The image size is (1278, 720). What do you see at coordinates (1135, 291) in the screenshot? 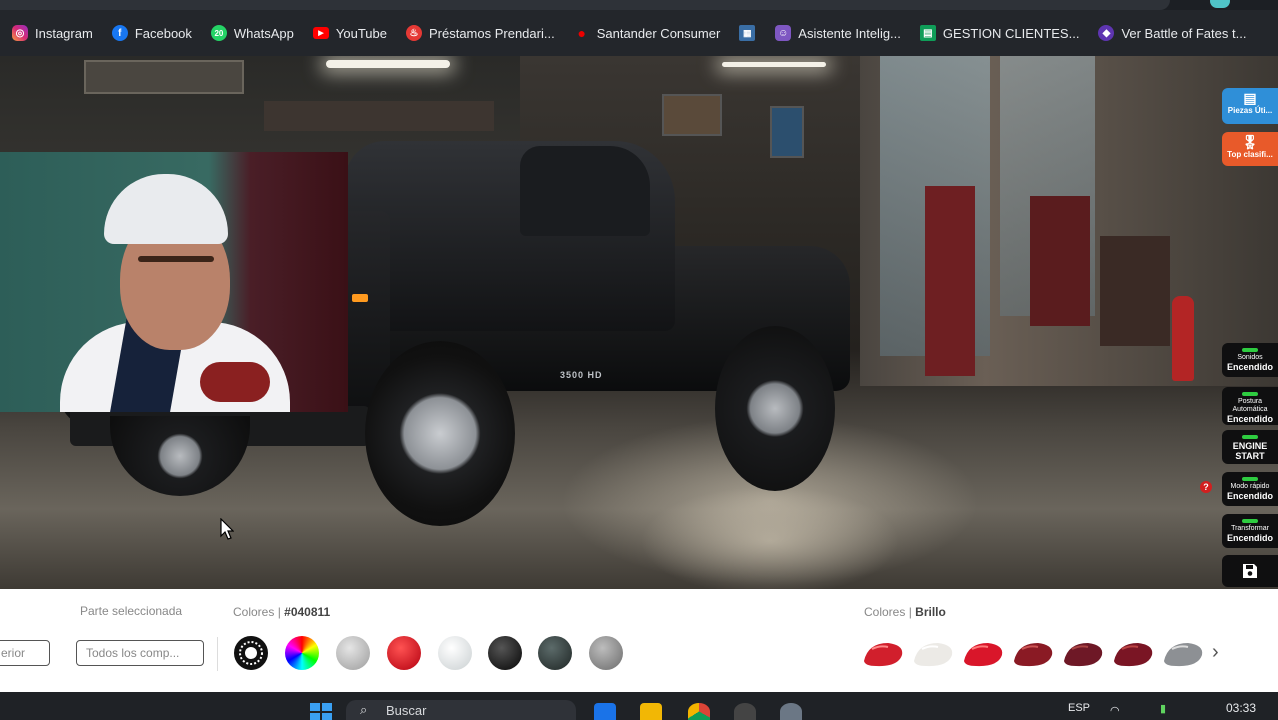
I see `workbench` at bounding box center [1135, 291].